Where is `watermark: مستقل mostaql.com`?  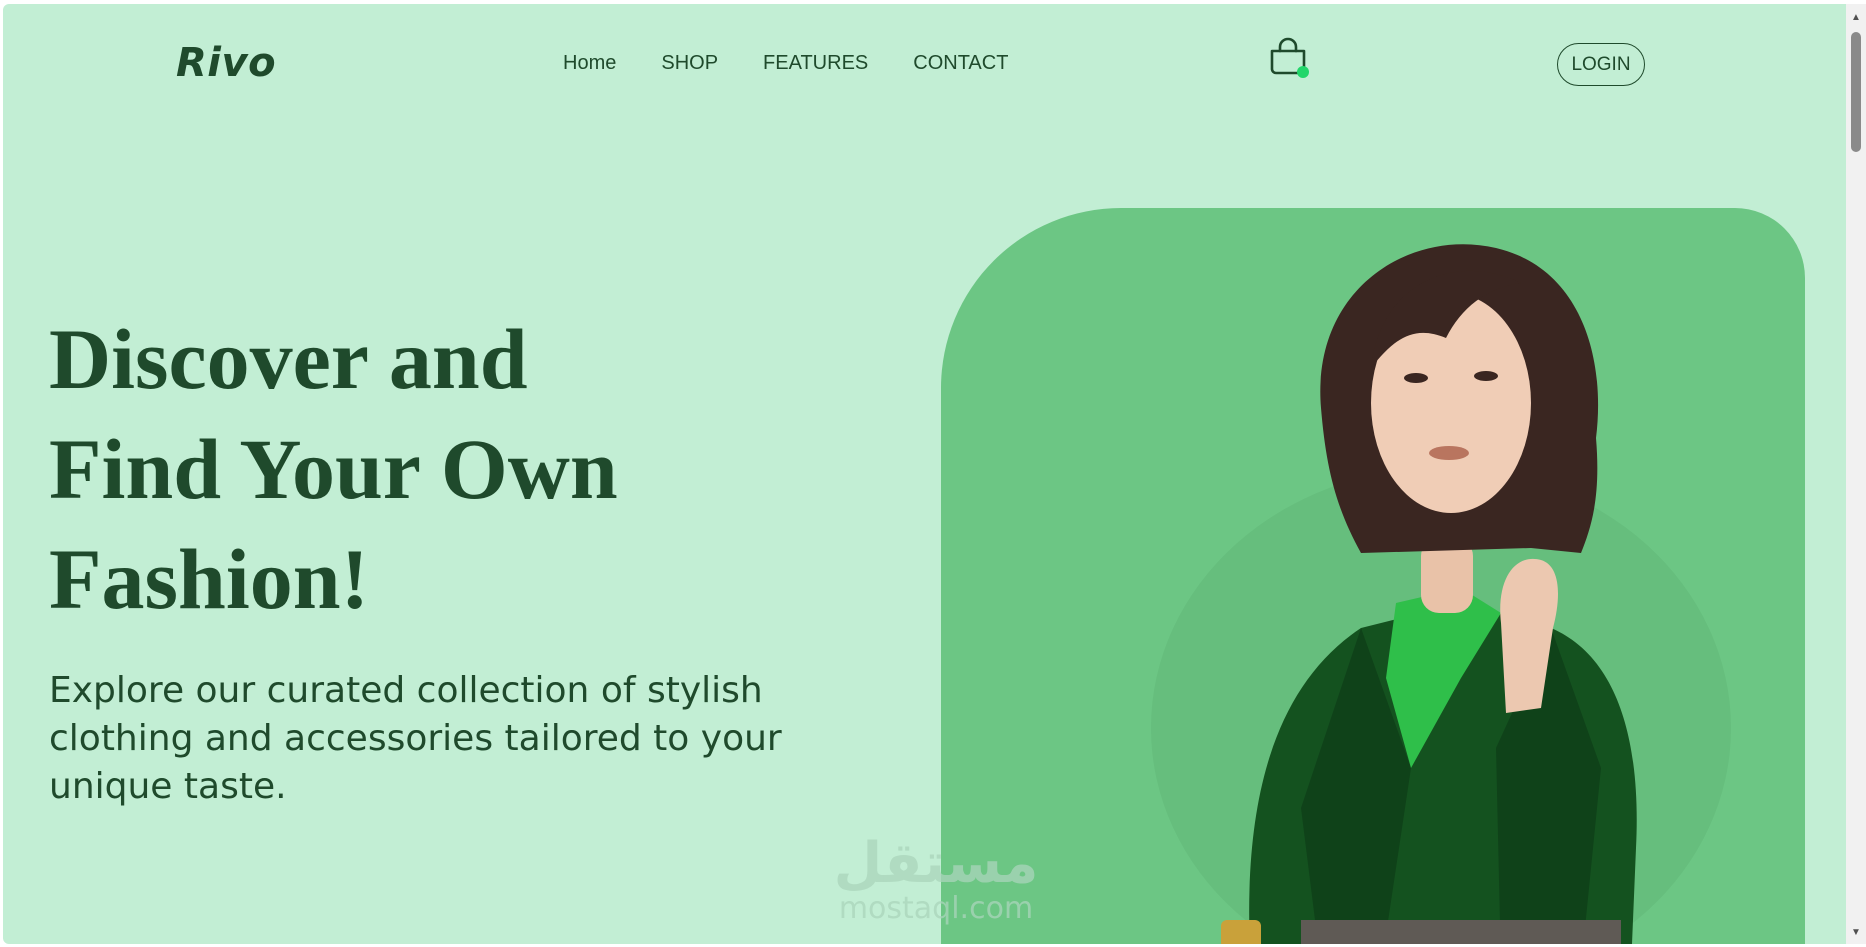 watermark: مستقل mostaql.com is located at coordinates (936, 879).